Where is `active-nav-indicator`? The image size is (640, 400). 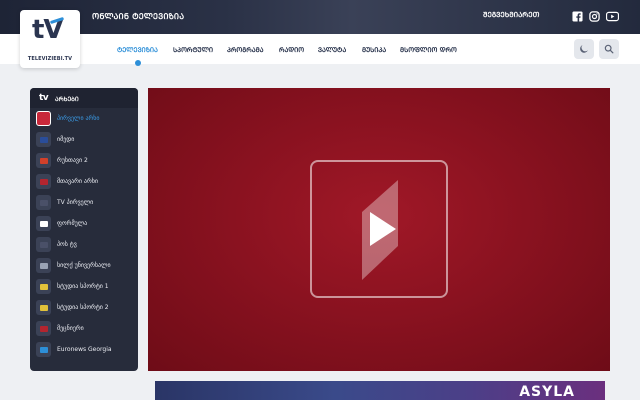 active-nav-indicator is located at coordinates (138, 63).